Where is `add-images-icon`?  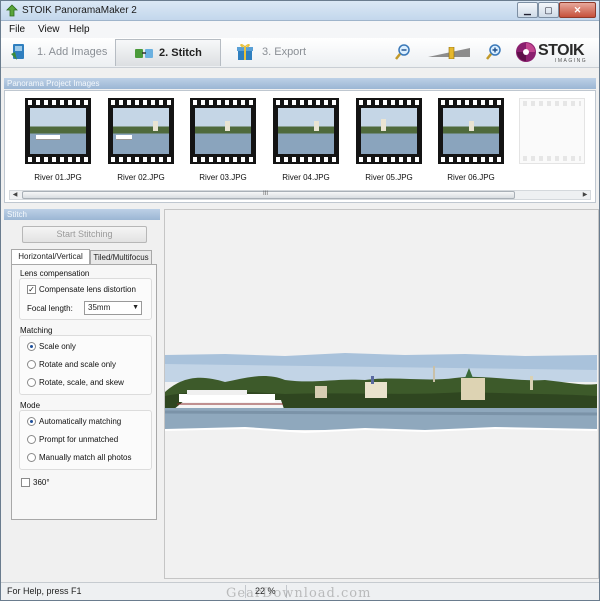
add-images-icon is located at coordinates (17, 52).